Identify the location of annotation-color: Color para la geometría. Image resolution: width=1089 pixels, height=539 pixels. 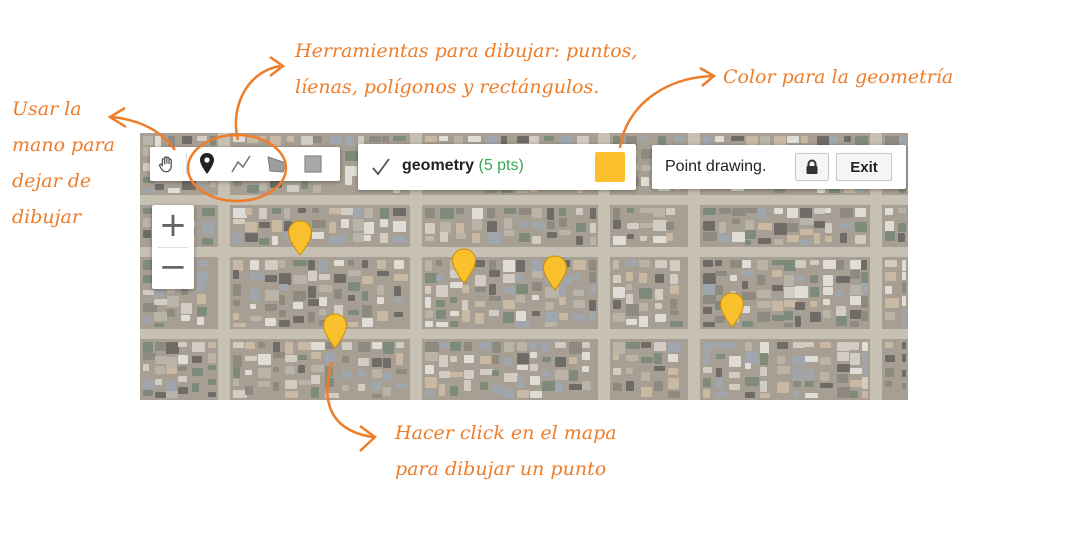
(838, 77).